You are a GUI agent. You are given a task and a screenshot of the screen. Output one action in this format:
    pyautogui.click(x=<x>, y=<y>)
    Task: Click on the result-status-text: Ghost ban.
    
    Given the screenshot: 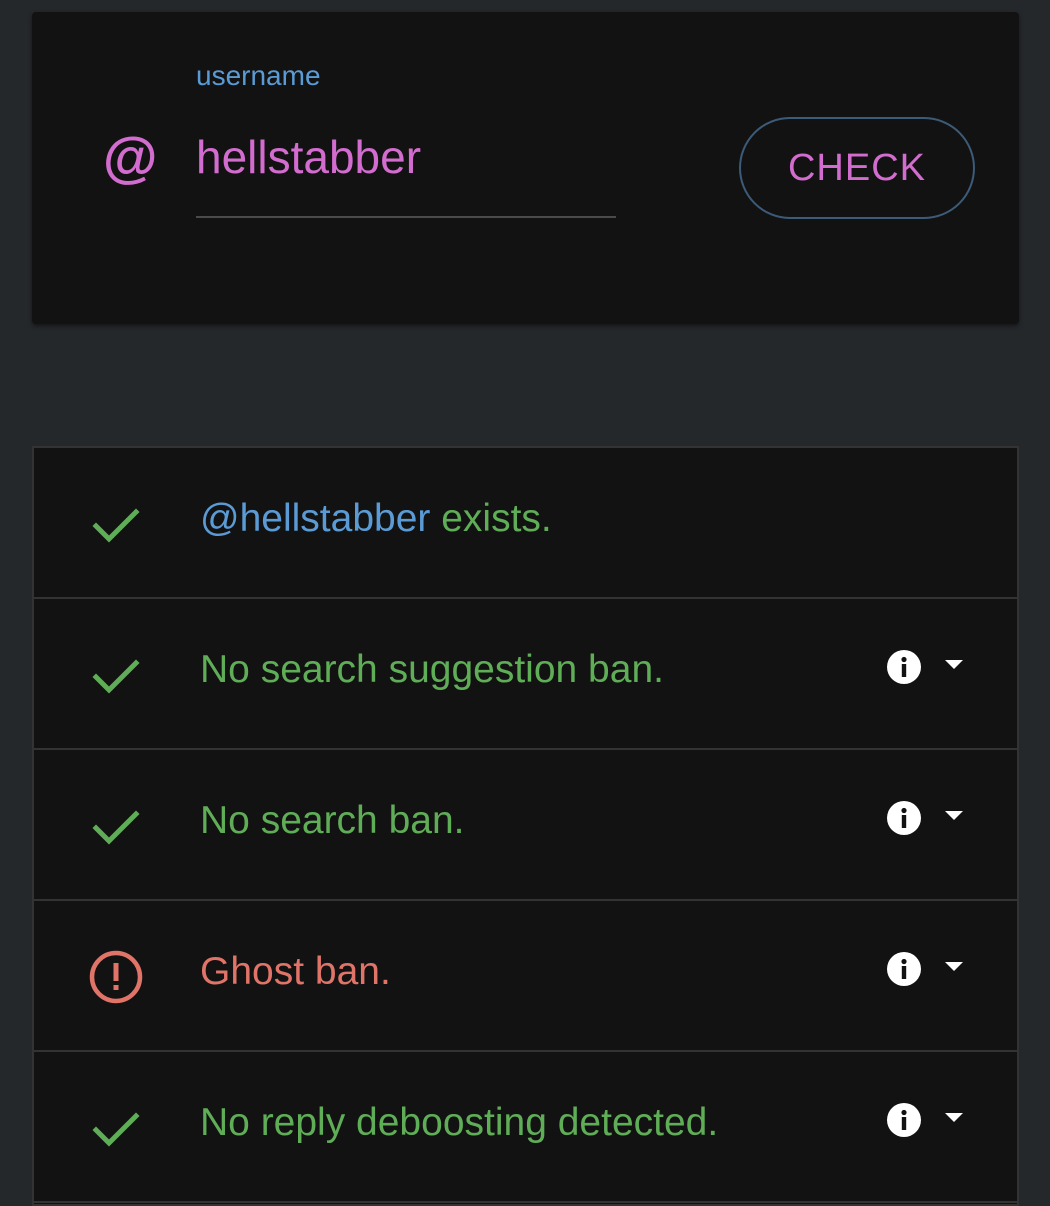 What is the action you would take?
    pyautogui.click(x=295, y=971)
    